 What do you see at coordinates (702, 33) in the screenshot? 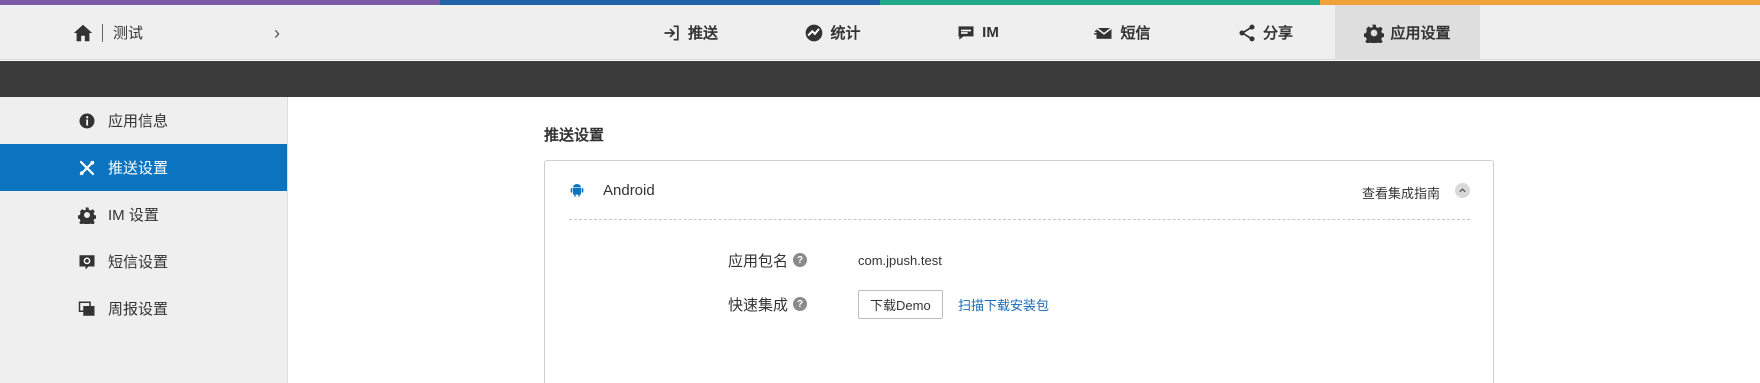
I see `nav-label-push: 推送` at bounding box center [702, 33].